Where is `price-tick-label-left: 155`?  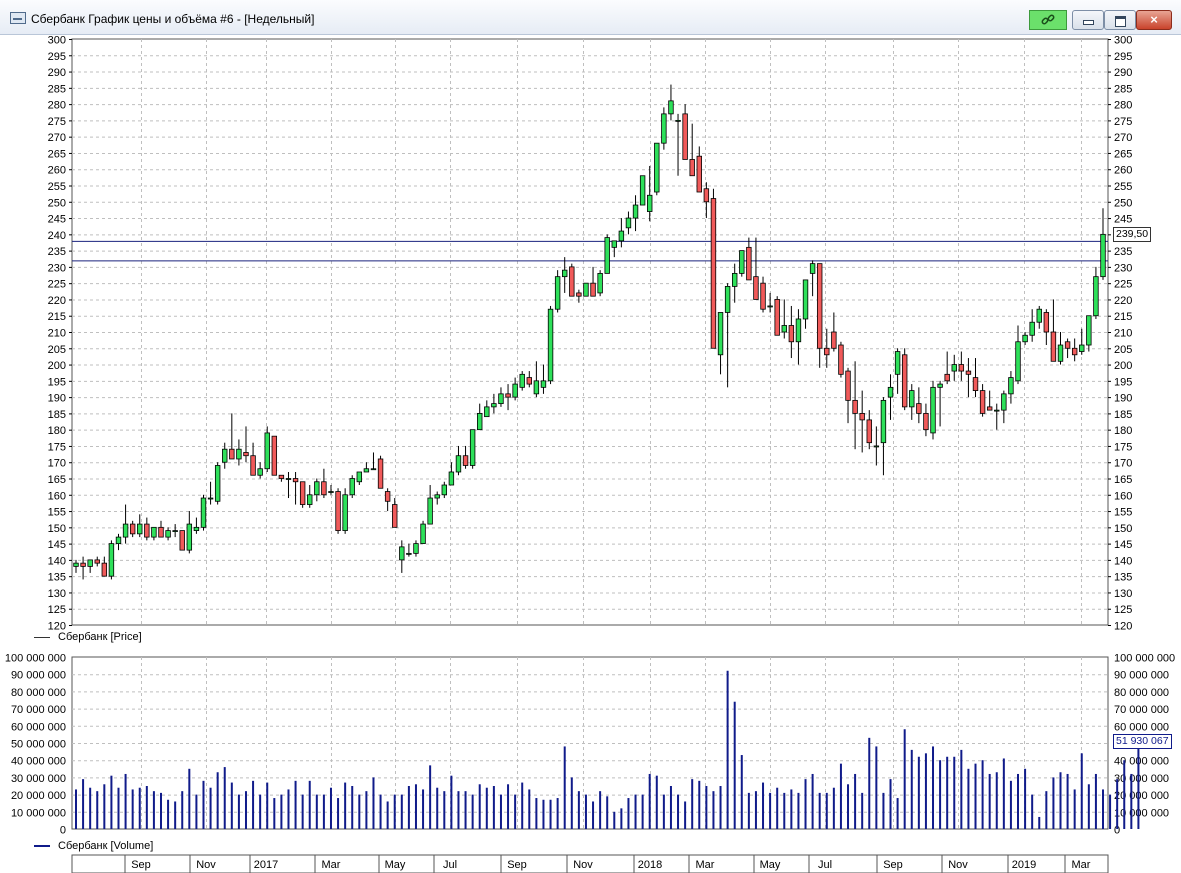
price-tick-label-left: 155 is located at coordinates (57, 513).